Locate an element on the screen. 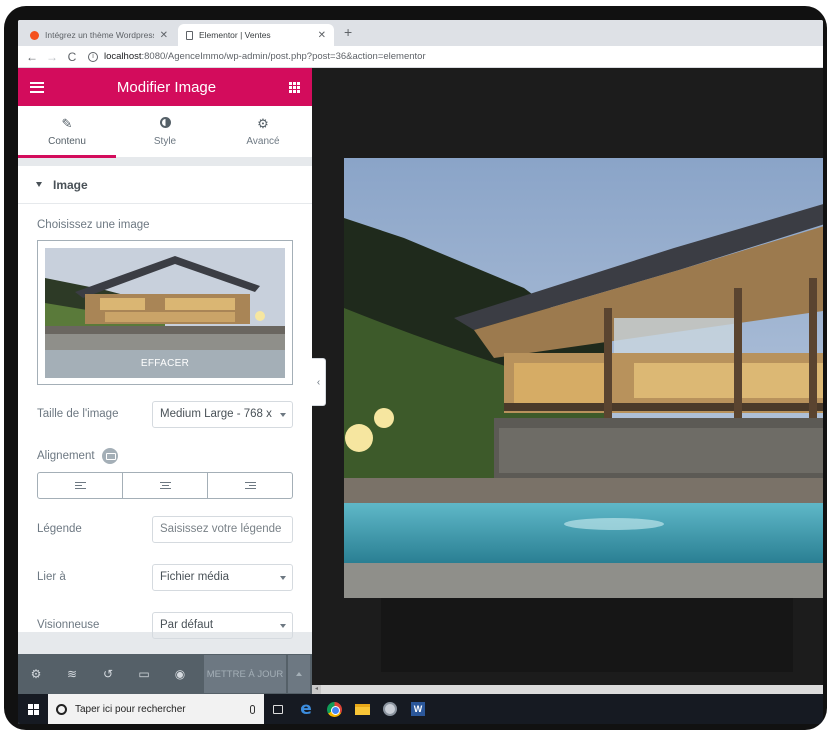  align-right-button is located at coordinates (250, 485).